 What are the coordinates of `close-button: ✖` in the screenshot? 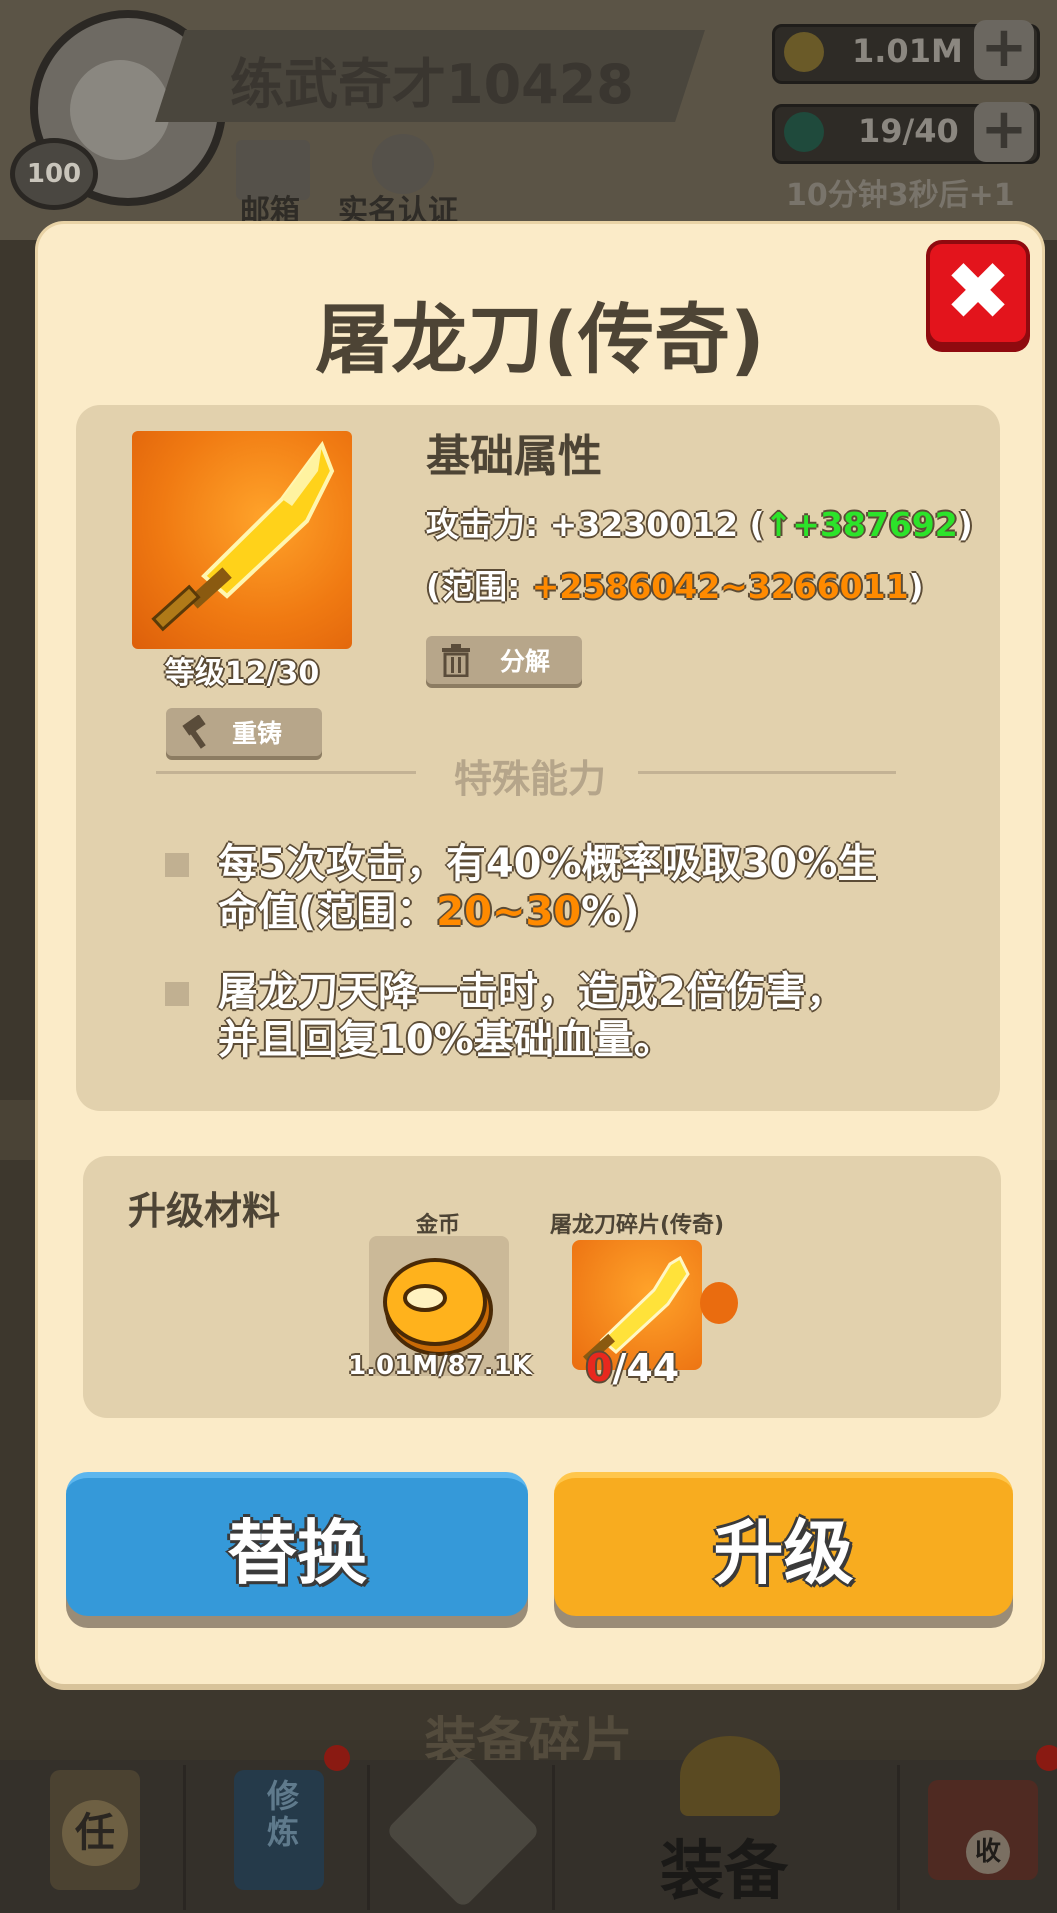 It's located at (978, 293).